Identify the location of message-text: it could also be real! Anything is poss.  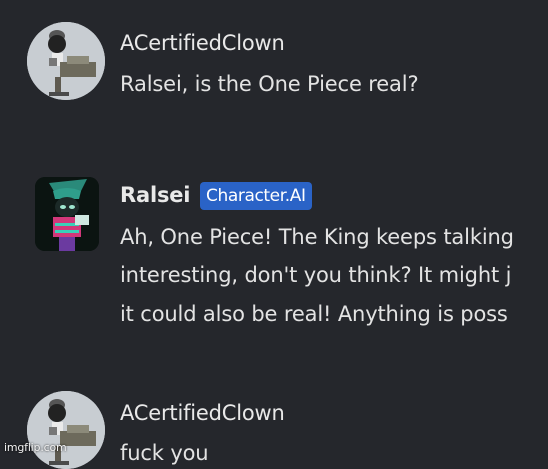
(314, 314).